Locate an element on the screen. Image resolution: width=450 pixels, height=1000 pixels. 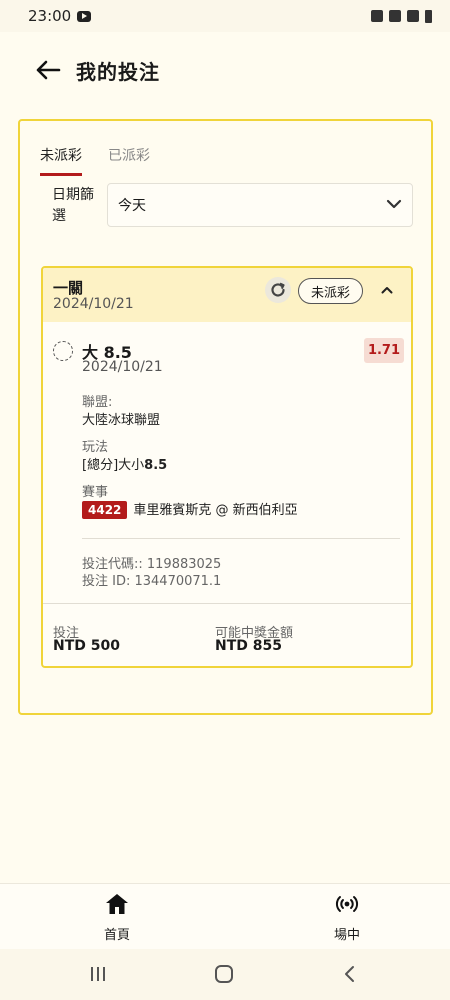
bet-date: 2024/10/21 is located at coordinates (93, 304).